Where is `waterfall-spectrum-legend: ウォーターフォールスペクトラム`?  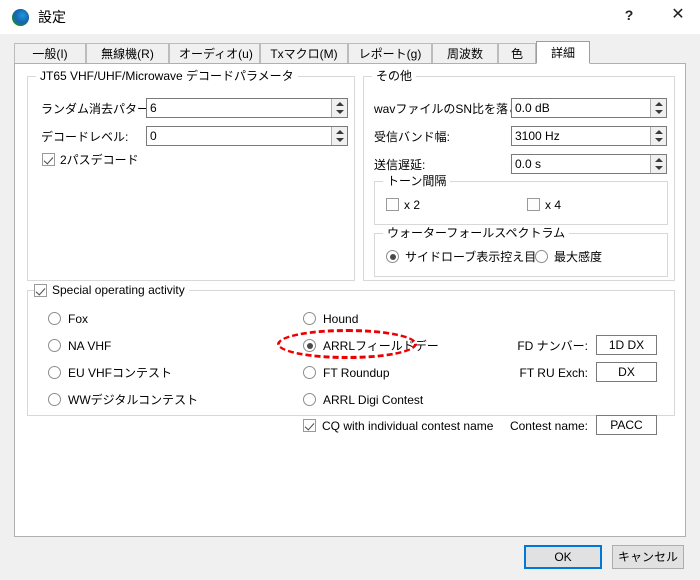
waterfall-spectrum-legend: ウォーターフォールスペクトラム is located at coordinates (476, 233).